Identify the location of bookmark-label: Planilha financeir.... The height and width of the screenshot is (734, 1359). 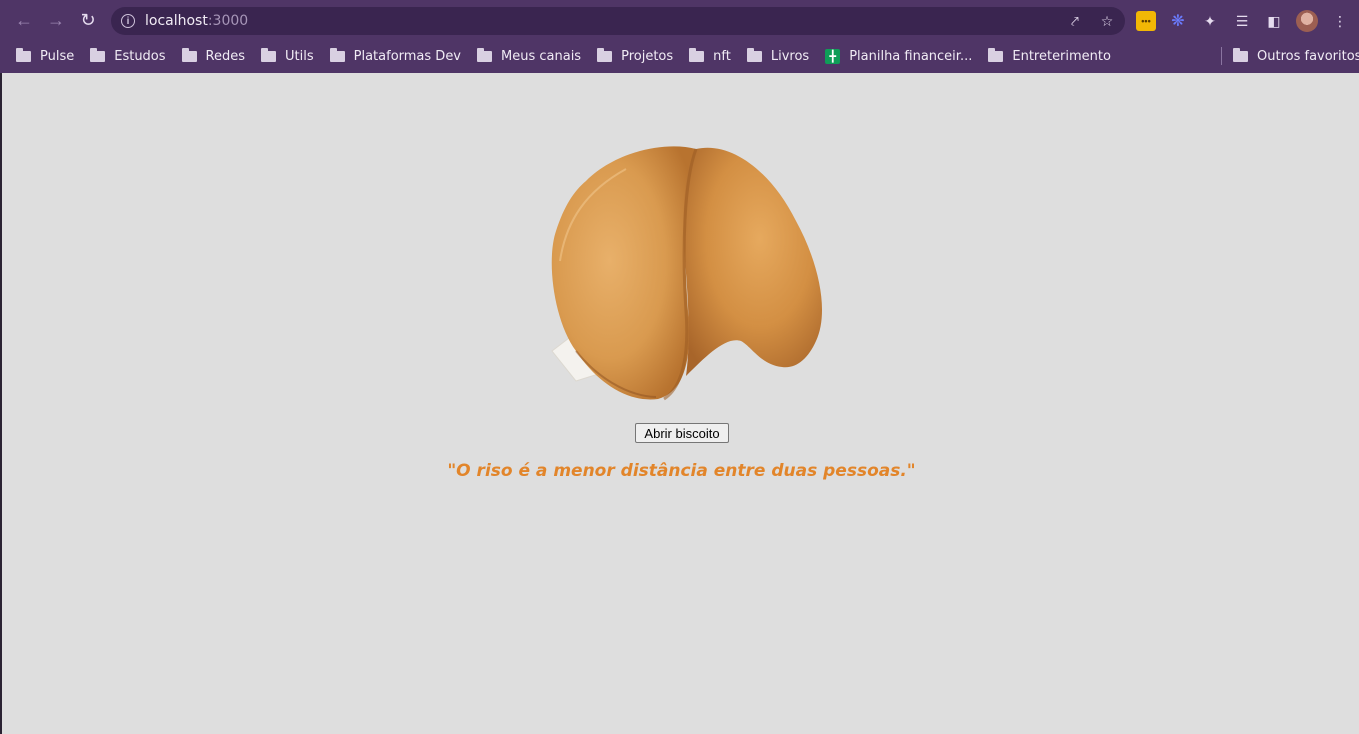
(911, 56).